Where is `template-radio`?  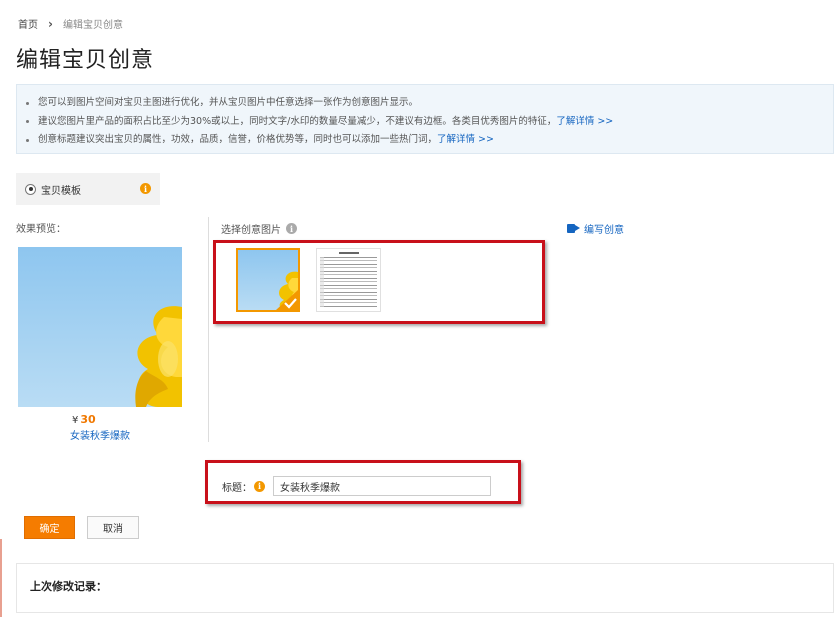 template-radio is located at coordinates (30, 189).